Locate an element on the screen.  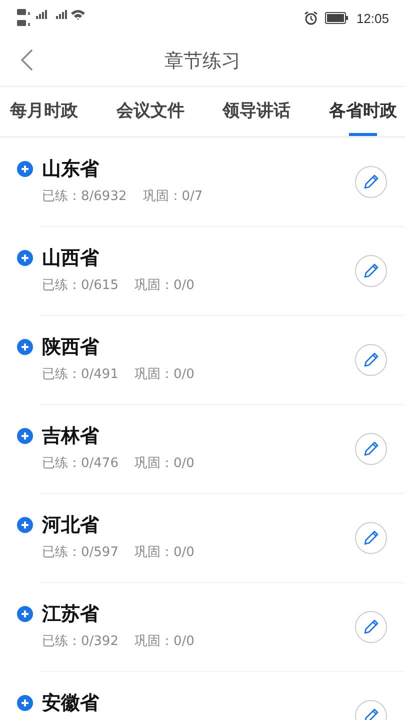
category-tab: 领导讲话 is located at coordinates (256, 111).